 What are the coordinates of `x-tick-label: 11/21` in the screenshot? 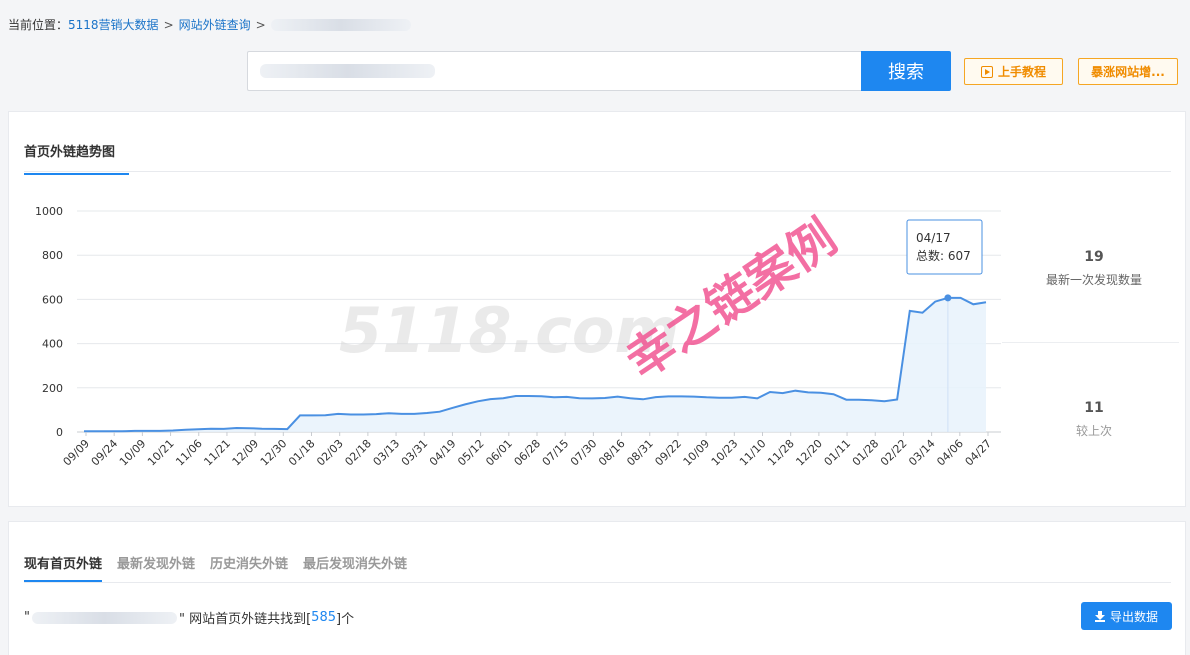 It's located at (217, 453).